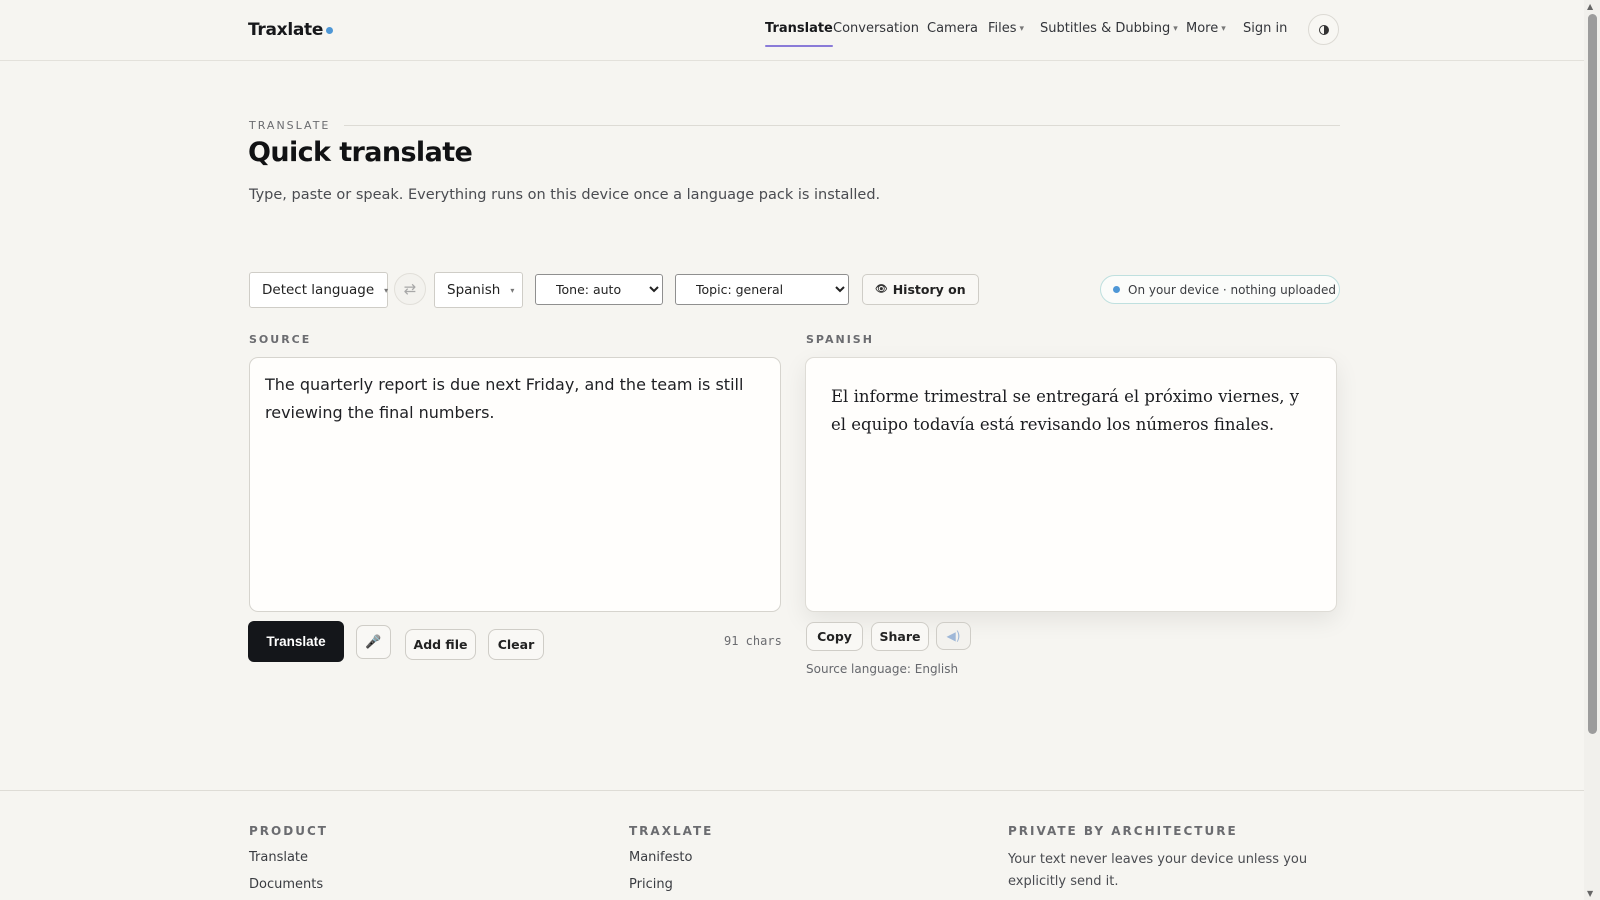 The height and width of the screenshot is (900, 1600). I want to click on scroll-down-icon: ▼, so click(1590, 893).